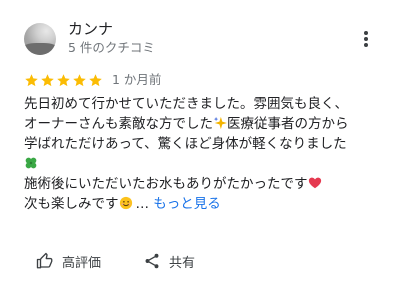  Describe the element at coordinates (220, 123) in the screenshot. I see `sparkles-emoji-icon` at that location.